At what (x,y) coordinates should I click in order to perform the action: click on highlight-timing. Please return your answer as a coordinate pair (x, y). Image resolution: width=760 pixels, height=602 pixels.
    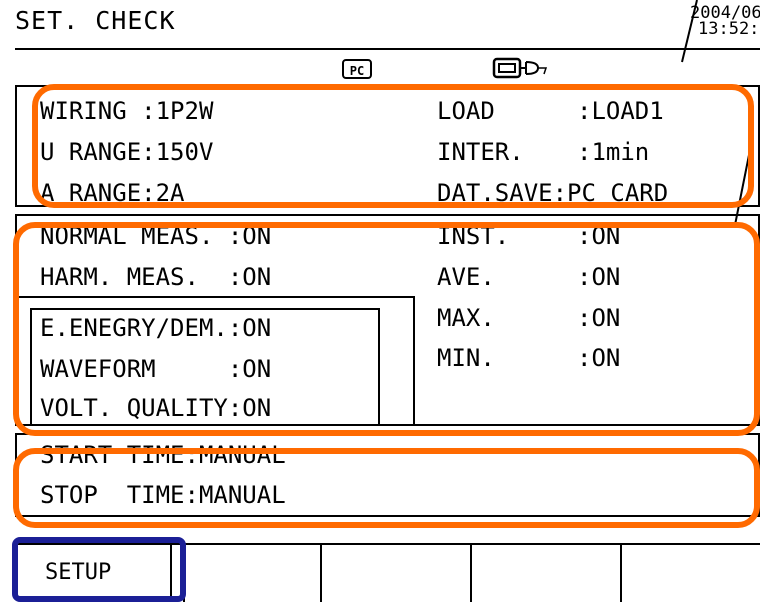
    Looking at the image, I should click on (386, 488).